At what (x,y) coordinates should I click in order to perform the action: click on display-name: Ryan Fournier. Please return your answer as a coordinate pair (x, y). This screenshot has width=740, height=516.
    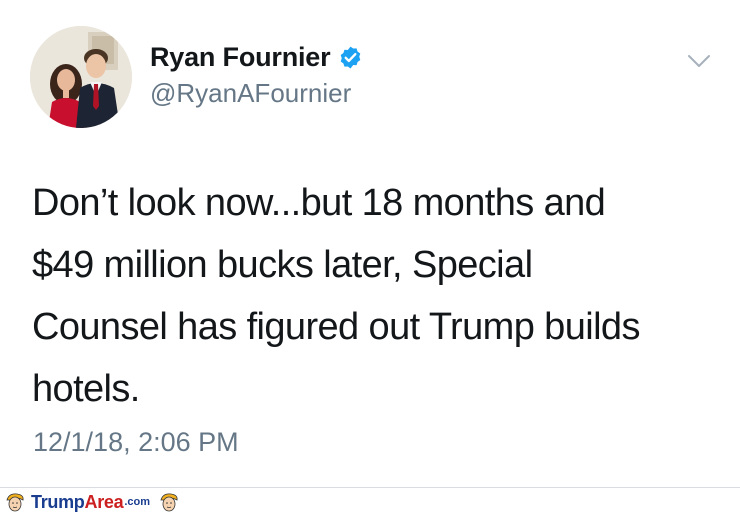
    Looking at the image, I should click on (240, 57).